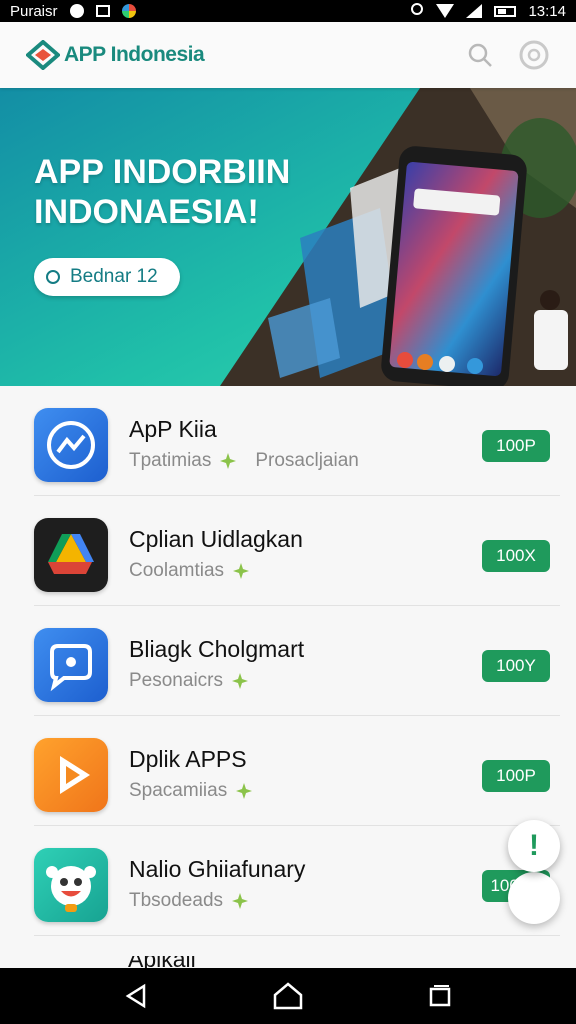 The height and width of the screenshot is (1024, 576). I want to click on recents-button, so click(440, 996).